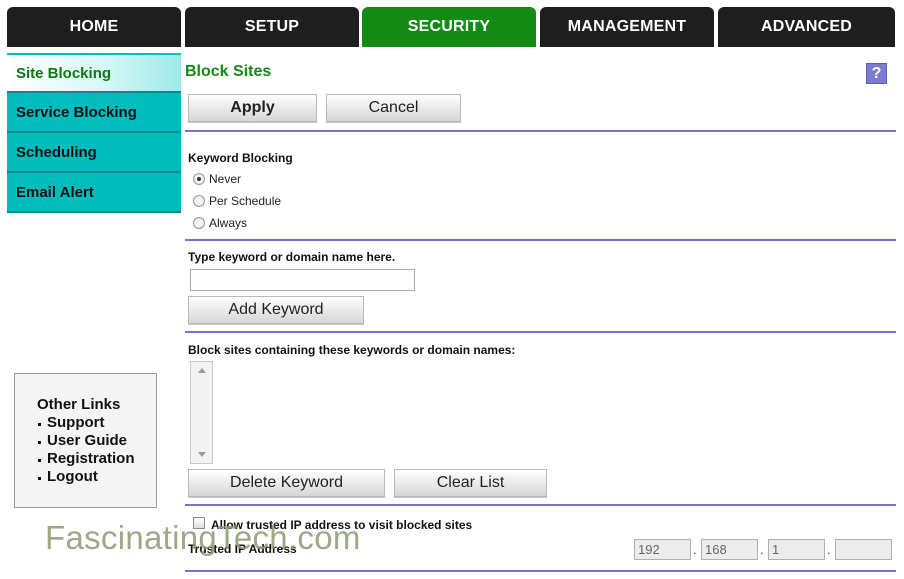 This screenshot has width=904, height=579. I want to click on add-keyword-button: Add Keyword, so click(276, 310).